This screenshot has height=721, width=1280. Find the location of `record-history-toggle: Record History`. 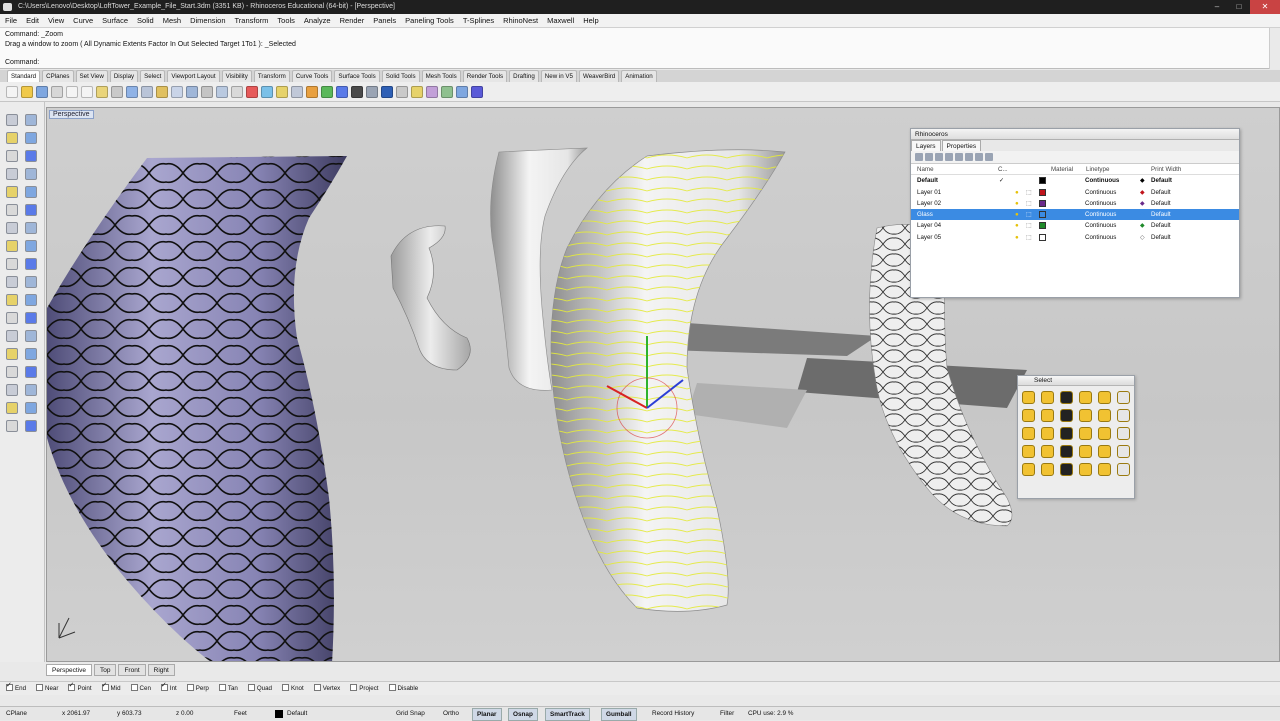

record-history-toggle: Record History is located at coordinates (673, 714).